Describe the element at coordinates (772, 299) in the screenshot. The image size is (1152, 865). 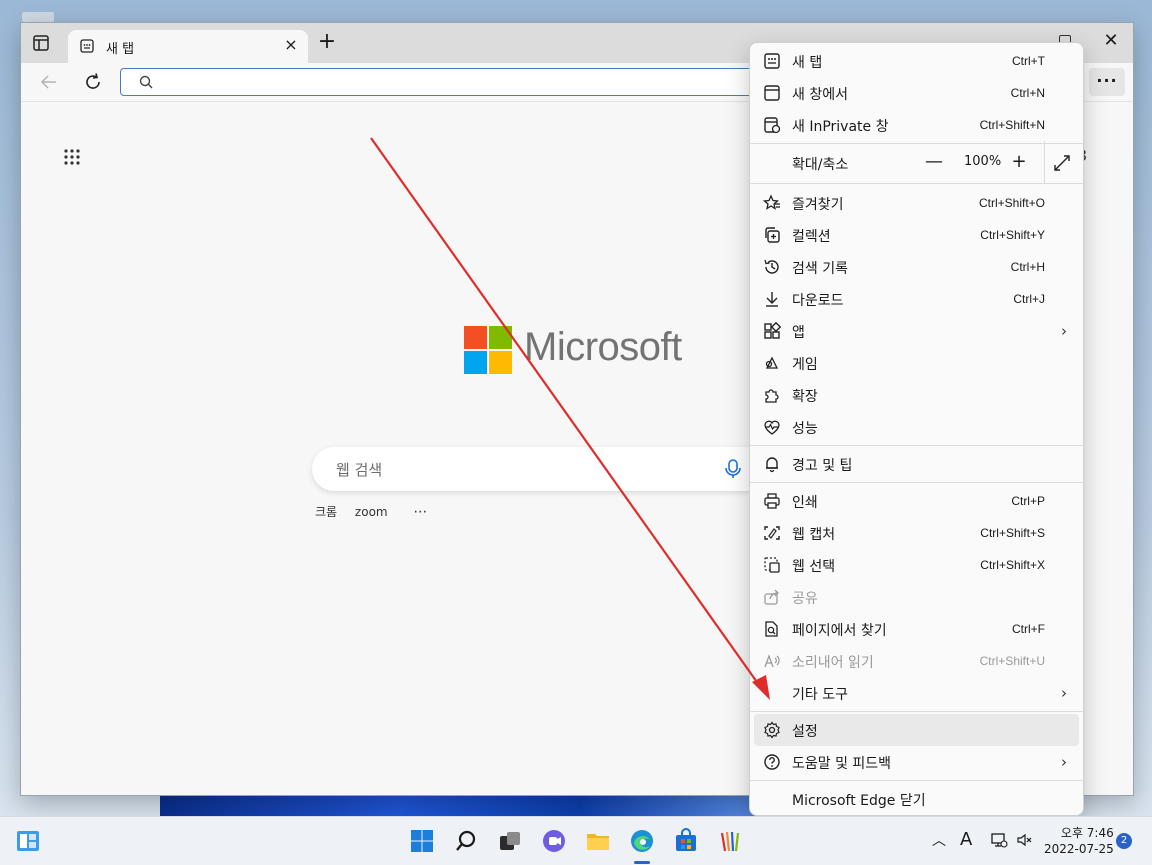
I see `download-icon` at that location.